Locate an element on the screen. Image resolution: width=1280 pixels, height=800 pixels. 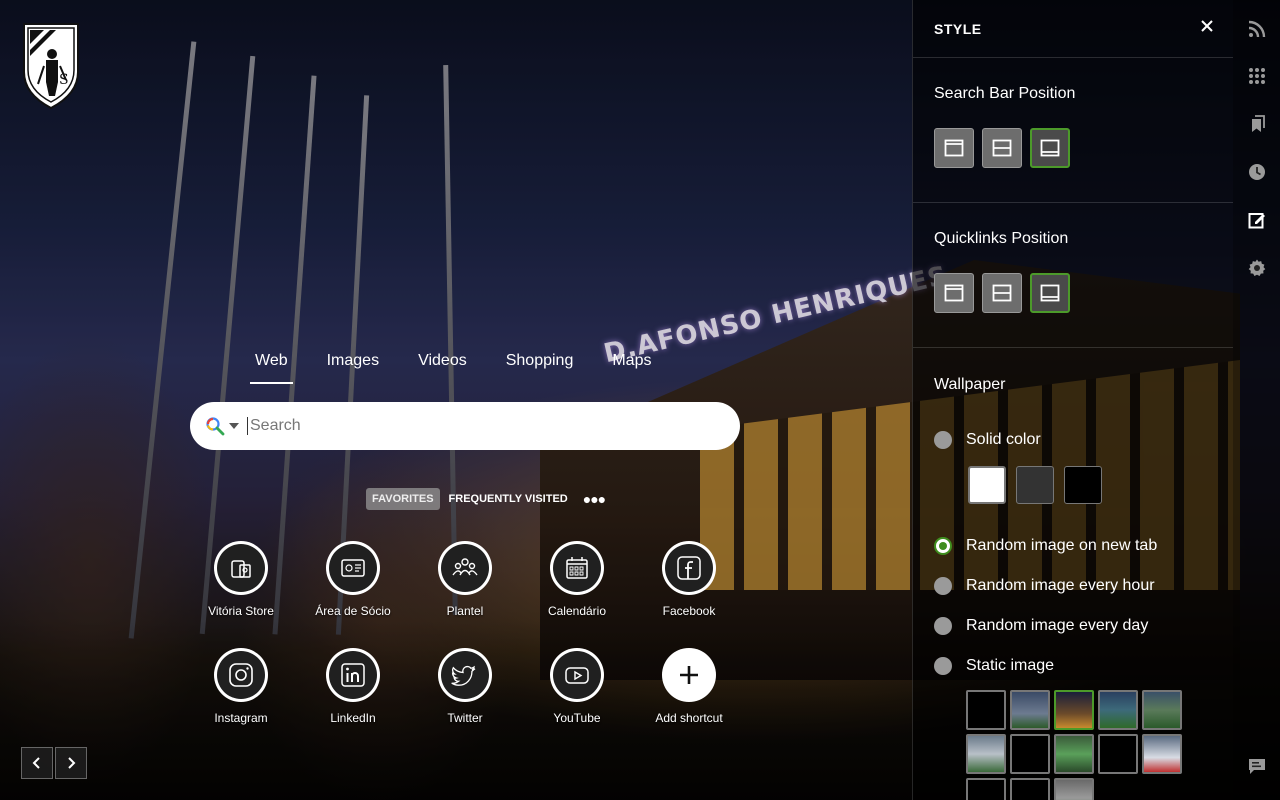
shortcut-plantel: Plantel is located at coordinates (465, 579).